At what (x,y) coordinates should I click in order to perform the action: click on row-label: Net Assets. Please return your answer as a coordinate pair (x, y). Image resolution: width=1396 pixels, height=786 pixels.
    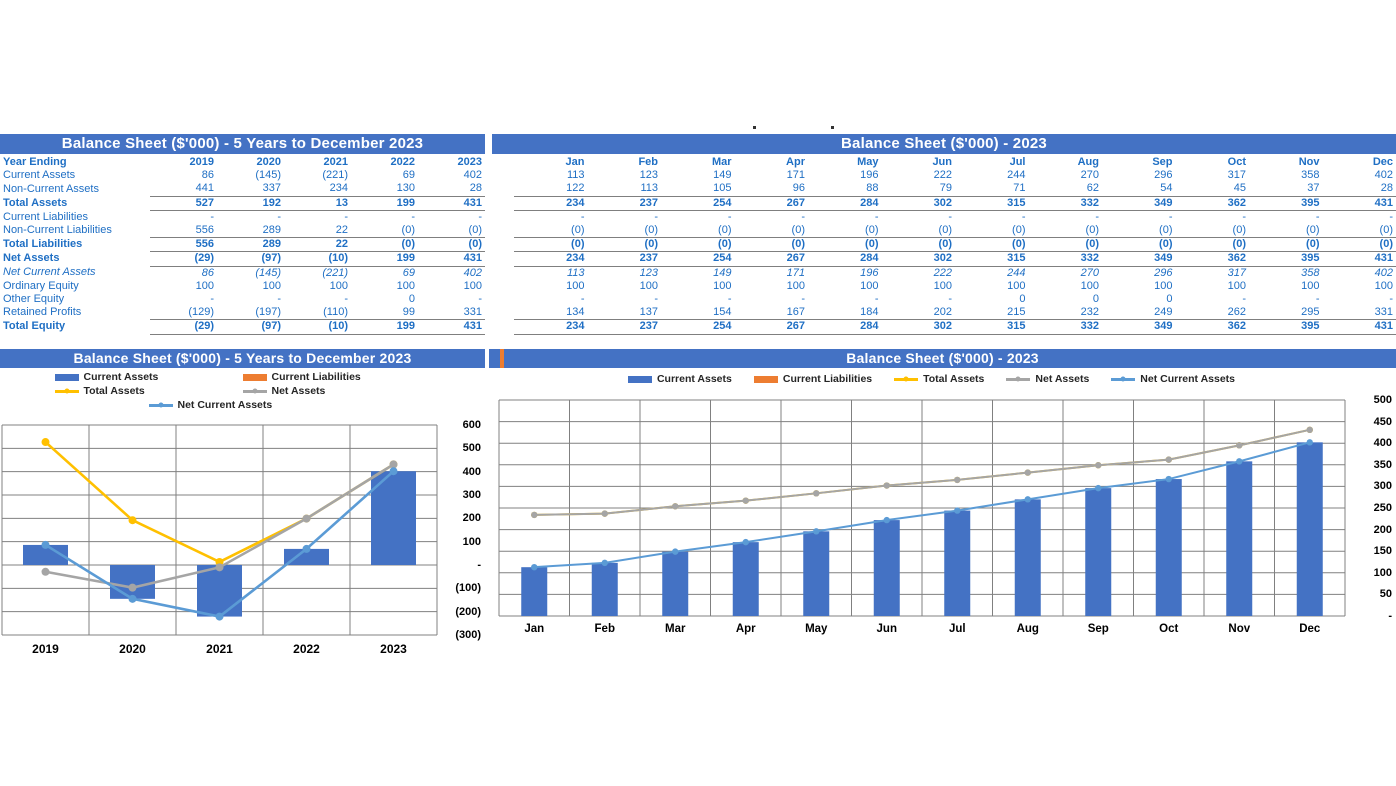
    Looking at the image, I should click on (31, 258).